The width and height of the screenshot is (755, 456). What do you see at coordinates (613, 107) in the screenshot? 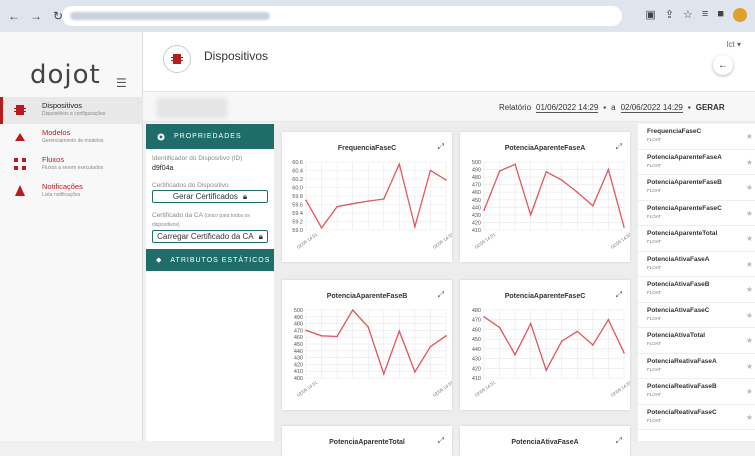
I see `report-separator: a` at bounding box center [613, 107].